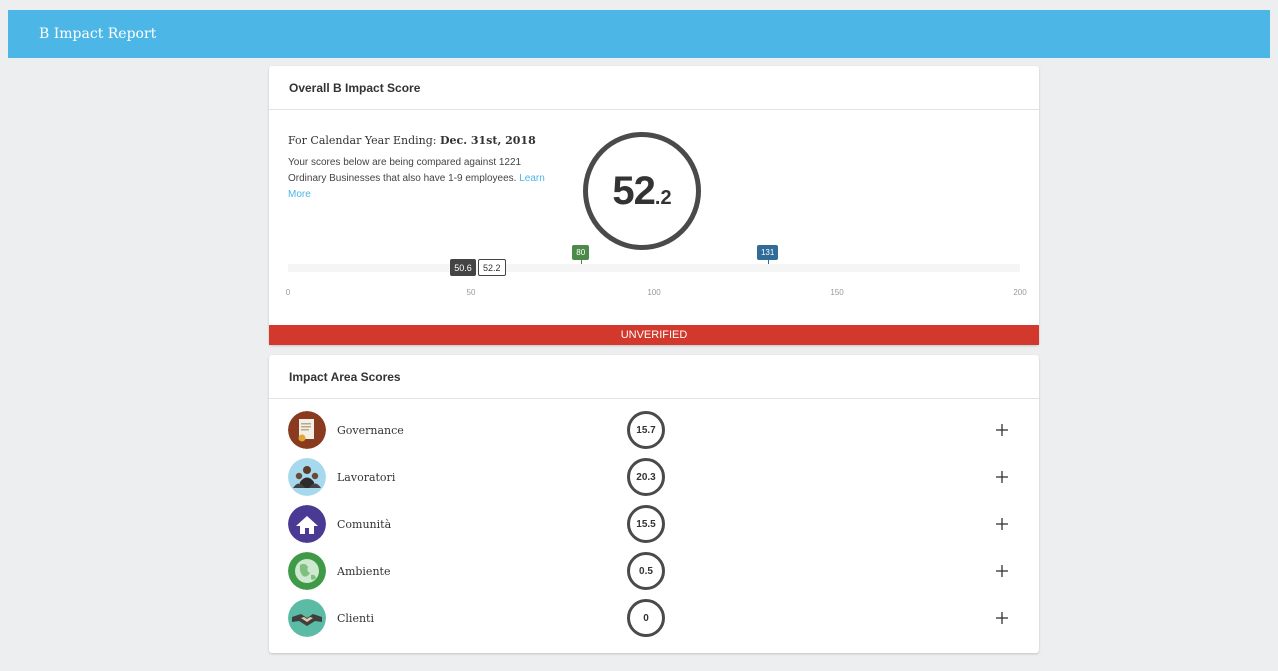 Image resolution: width=1278 pixels, height=671 pixels. What do you see at coordinates (355, 618) in the screenshot?
I see `impact-area-name: Clienti` at bounding box center [355, 618].